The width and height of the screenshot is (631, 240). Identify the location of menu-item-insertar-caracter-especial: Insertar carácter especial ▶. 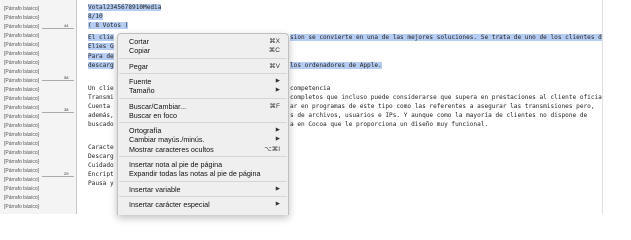
(203, 204).